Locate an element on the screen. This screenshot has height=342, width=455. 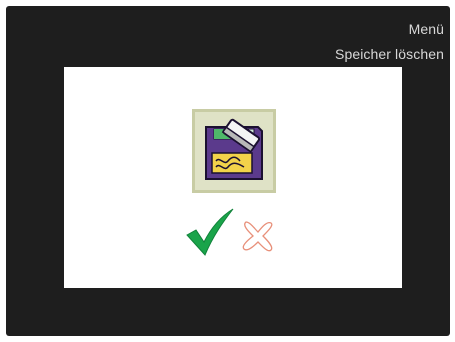
cancel-cross-icon is located at coordinates (258, 236).